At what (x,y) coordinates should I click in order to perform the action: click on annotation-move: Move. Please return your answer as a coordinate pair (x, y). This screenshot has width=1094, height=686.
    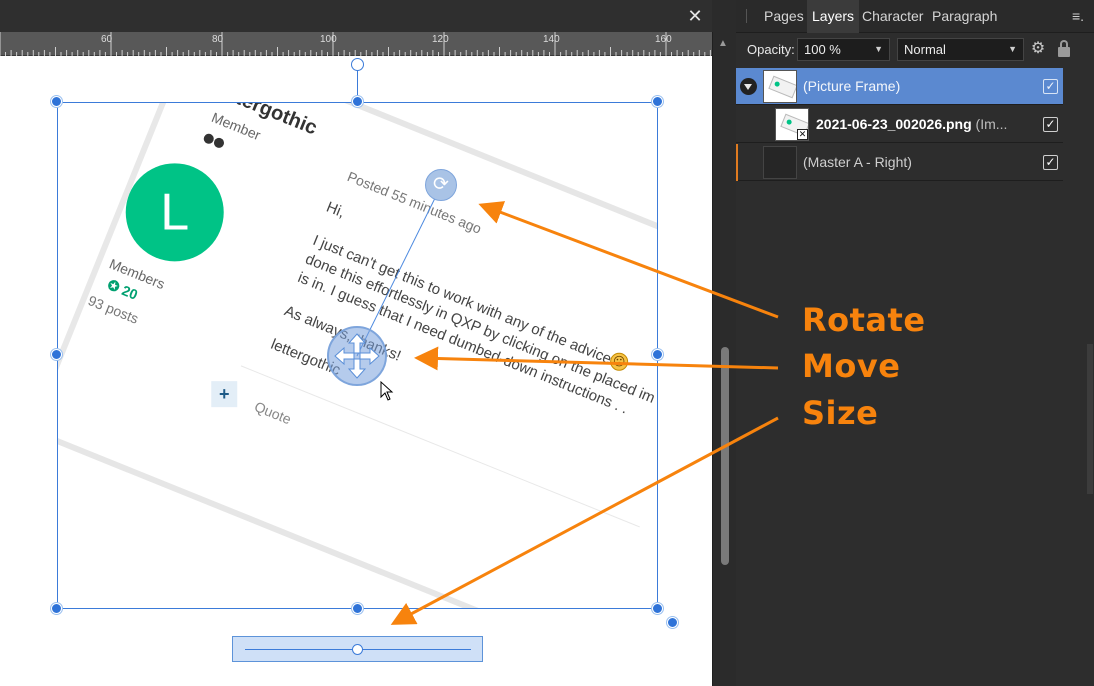
    Looking at the image, I should click on (851, 366).